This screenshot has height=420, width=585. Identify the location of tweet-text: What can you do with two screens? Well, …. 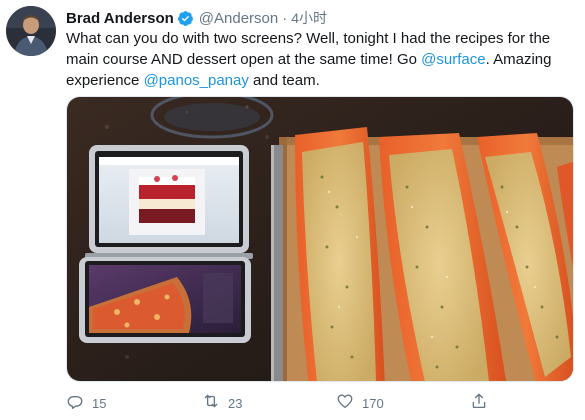
(322, 59).